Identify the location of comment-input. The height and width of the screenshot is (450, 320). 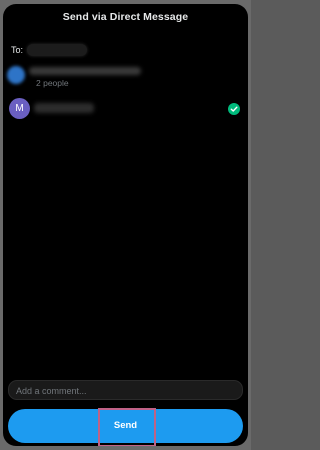
(125, 391).